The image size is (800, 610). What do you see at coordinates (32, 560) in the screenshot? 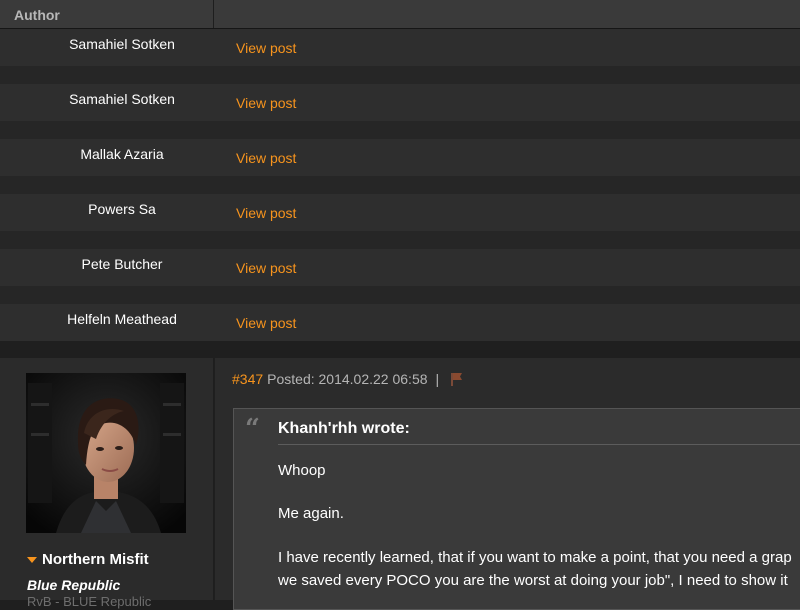
I see `dropdown-triangle-icon` at bounding box center [32, 560].